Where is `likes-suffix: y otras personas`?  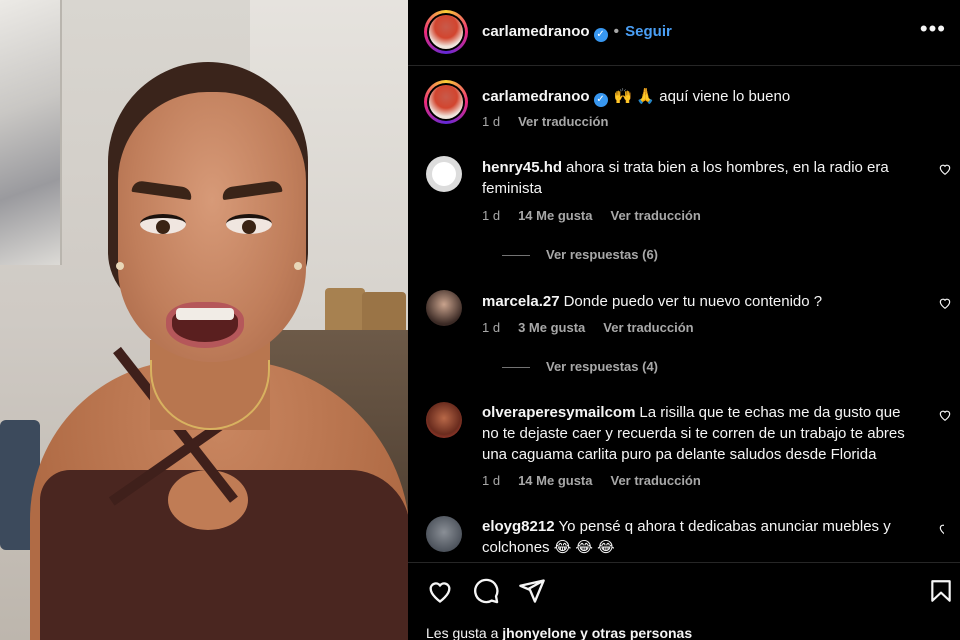 likes-suffix: y otras personas is located at coordinates (636, 632).